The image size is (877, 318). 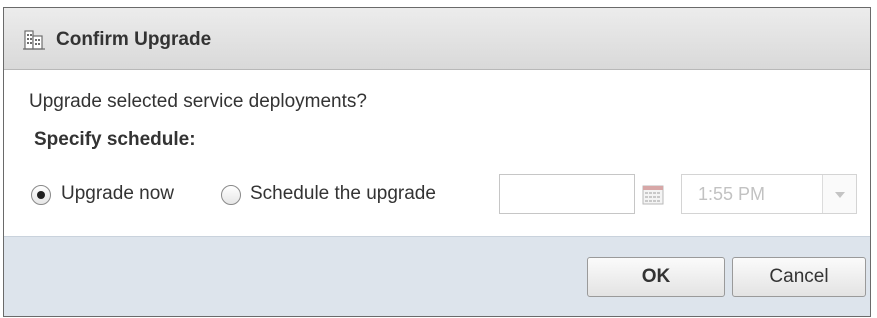 What do you see at coordinates (839, 194) in the screenshot?
I see `chevron-down-icon` at bounding box center [839, 194].